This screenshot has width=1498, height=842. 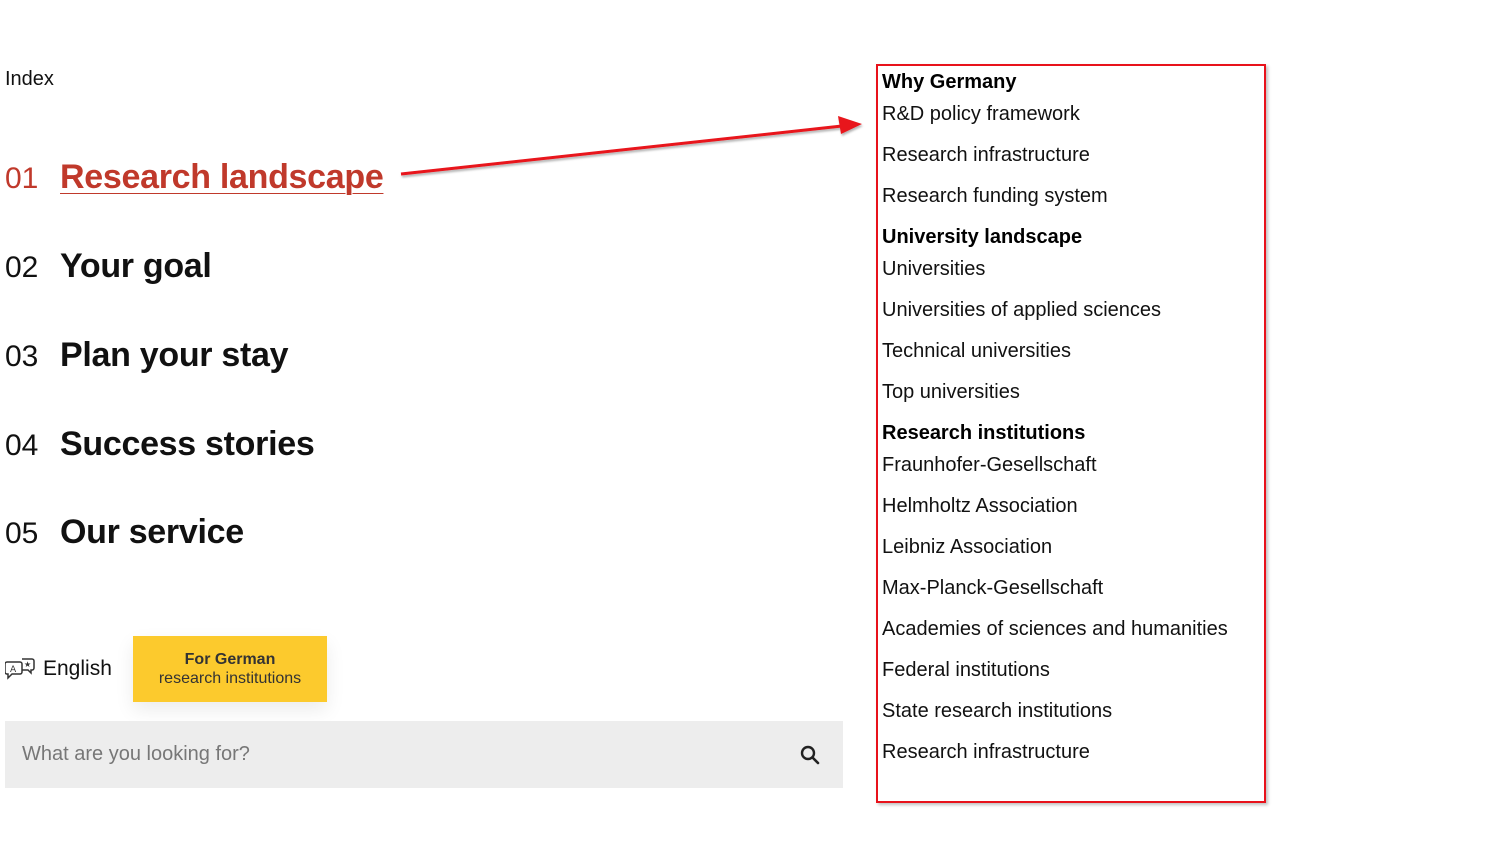 I want to click on nav-number: 04, so click(x=22, y=445).